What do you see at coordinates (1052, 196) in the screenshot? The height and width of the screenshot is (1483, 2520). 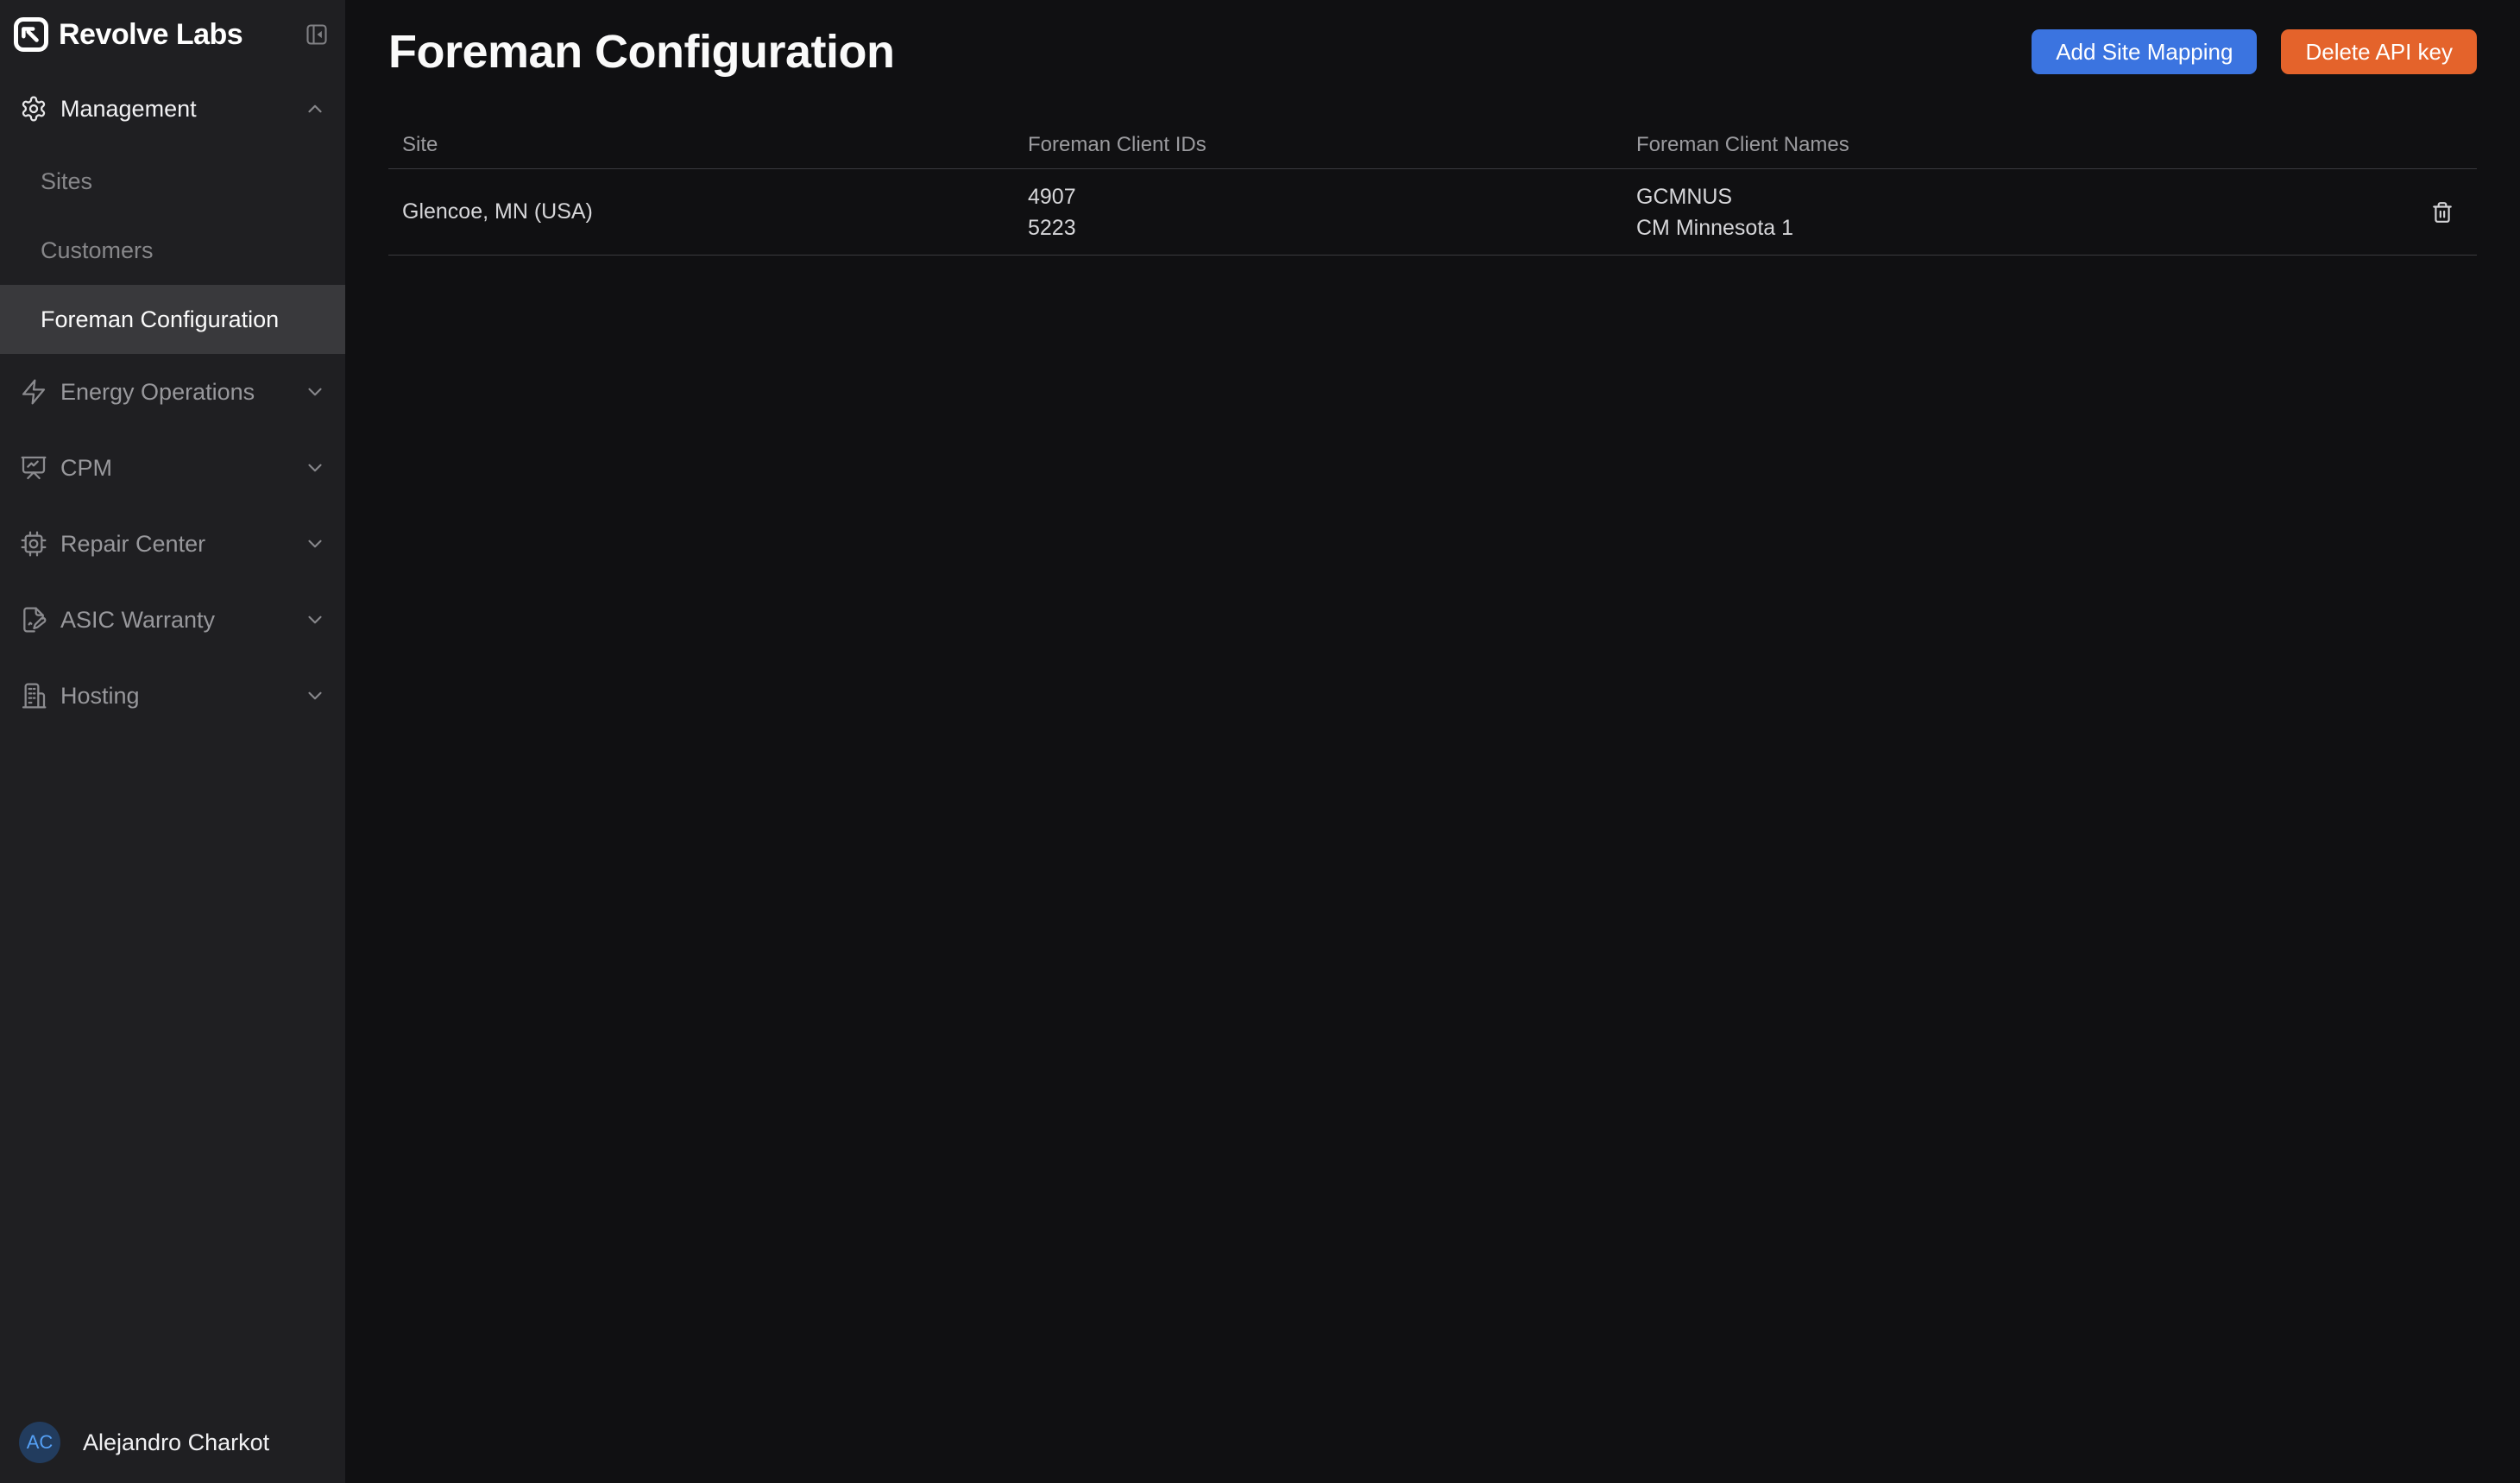 I see `client-id: 4907` at bounding box center [1052, 196].